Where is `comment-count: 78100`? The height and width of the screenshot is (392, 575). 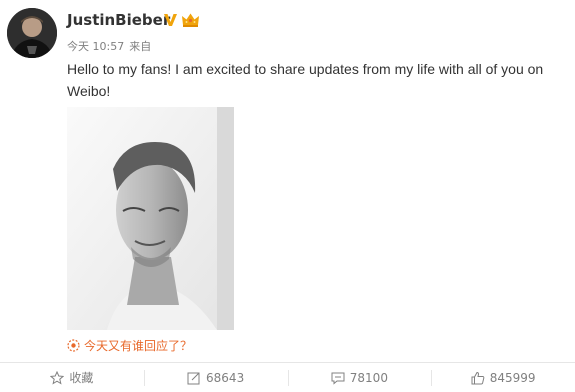 comment-count: 78100 is located at coordinates (368, 377).